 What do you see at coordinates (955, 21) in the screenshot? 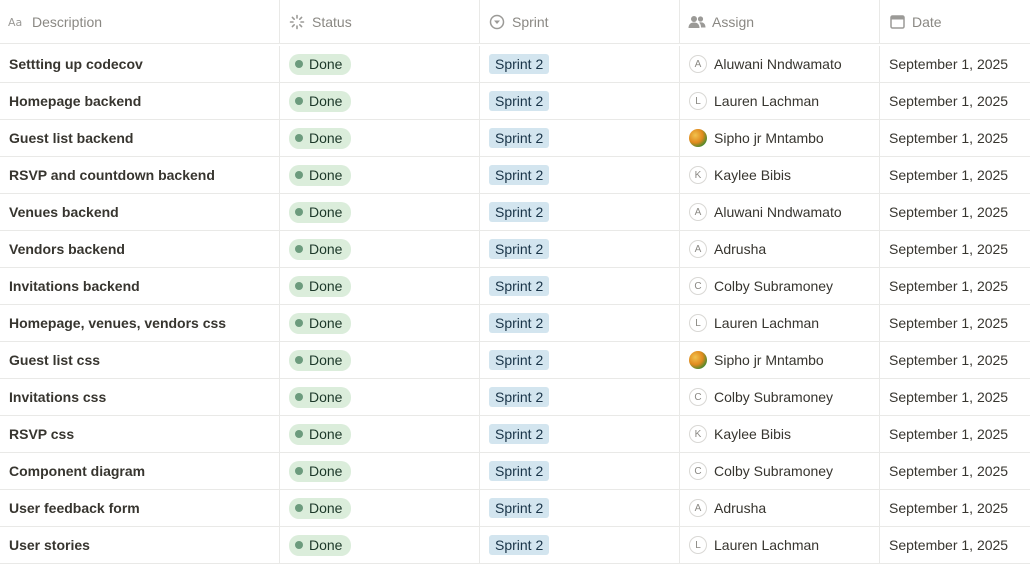
I see `column-header-date: Date` at bounding box center [955, 21].